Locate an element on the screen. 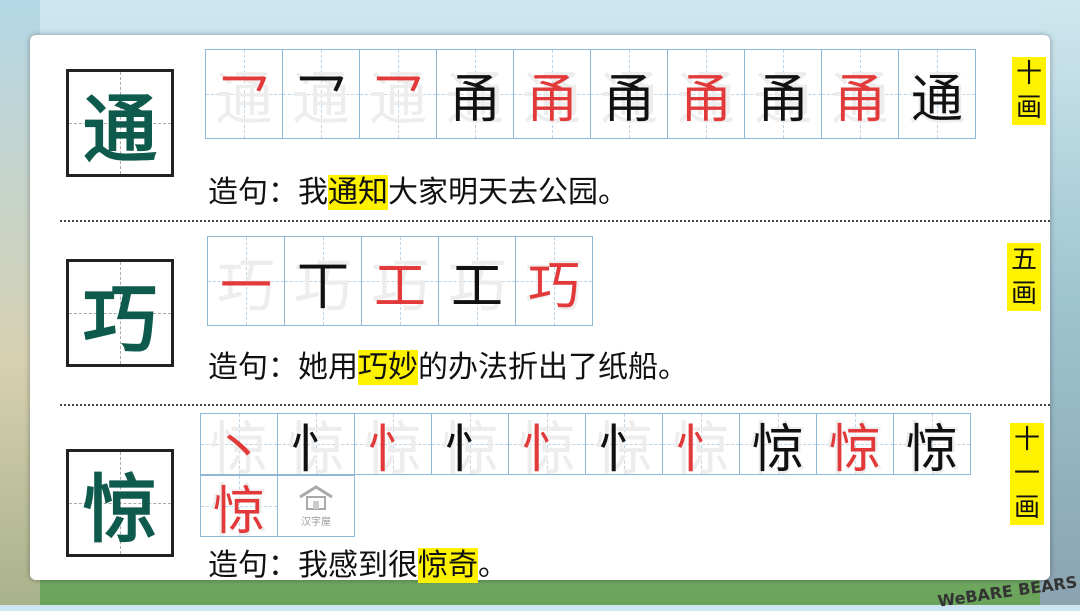  highlight-word: 通知 is located at coordinates (358, 192).